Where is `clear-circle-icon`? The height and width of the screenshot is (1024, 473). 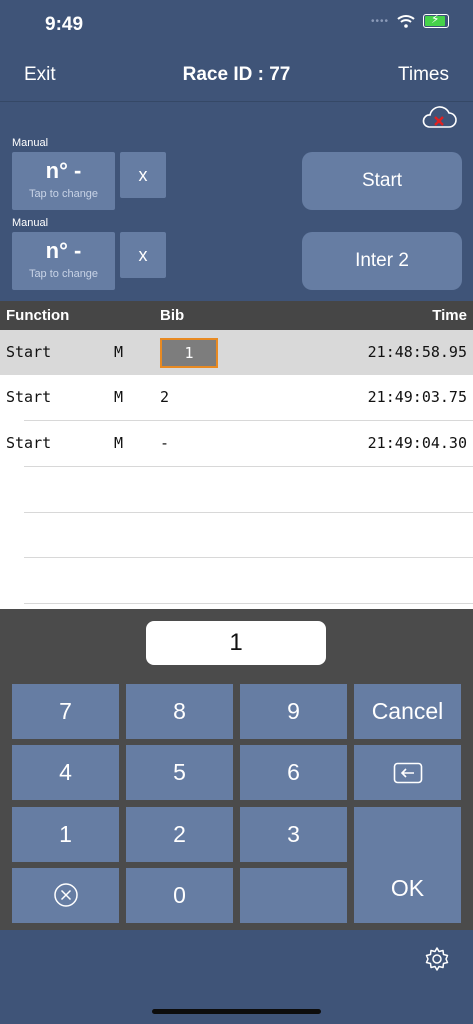
clear-circle-icon is located at coordinates (65, 895).